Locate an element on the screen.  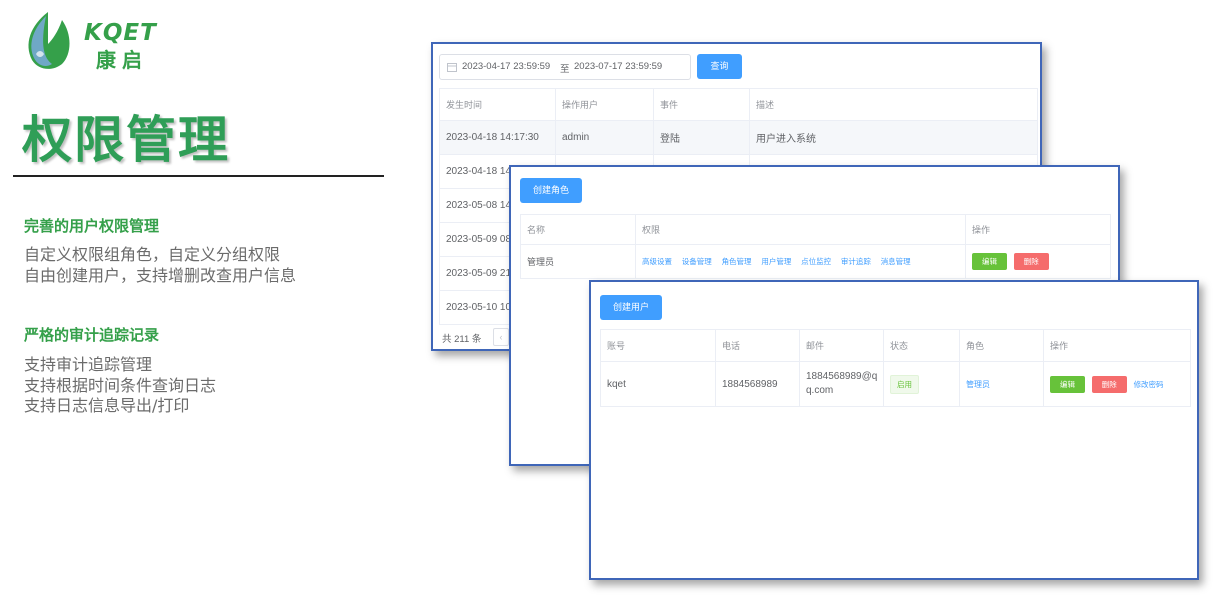
create-role-button: 创建角色 is located at coordinates (551, 190).